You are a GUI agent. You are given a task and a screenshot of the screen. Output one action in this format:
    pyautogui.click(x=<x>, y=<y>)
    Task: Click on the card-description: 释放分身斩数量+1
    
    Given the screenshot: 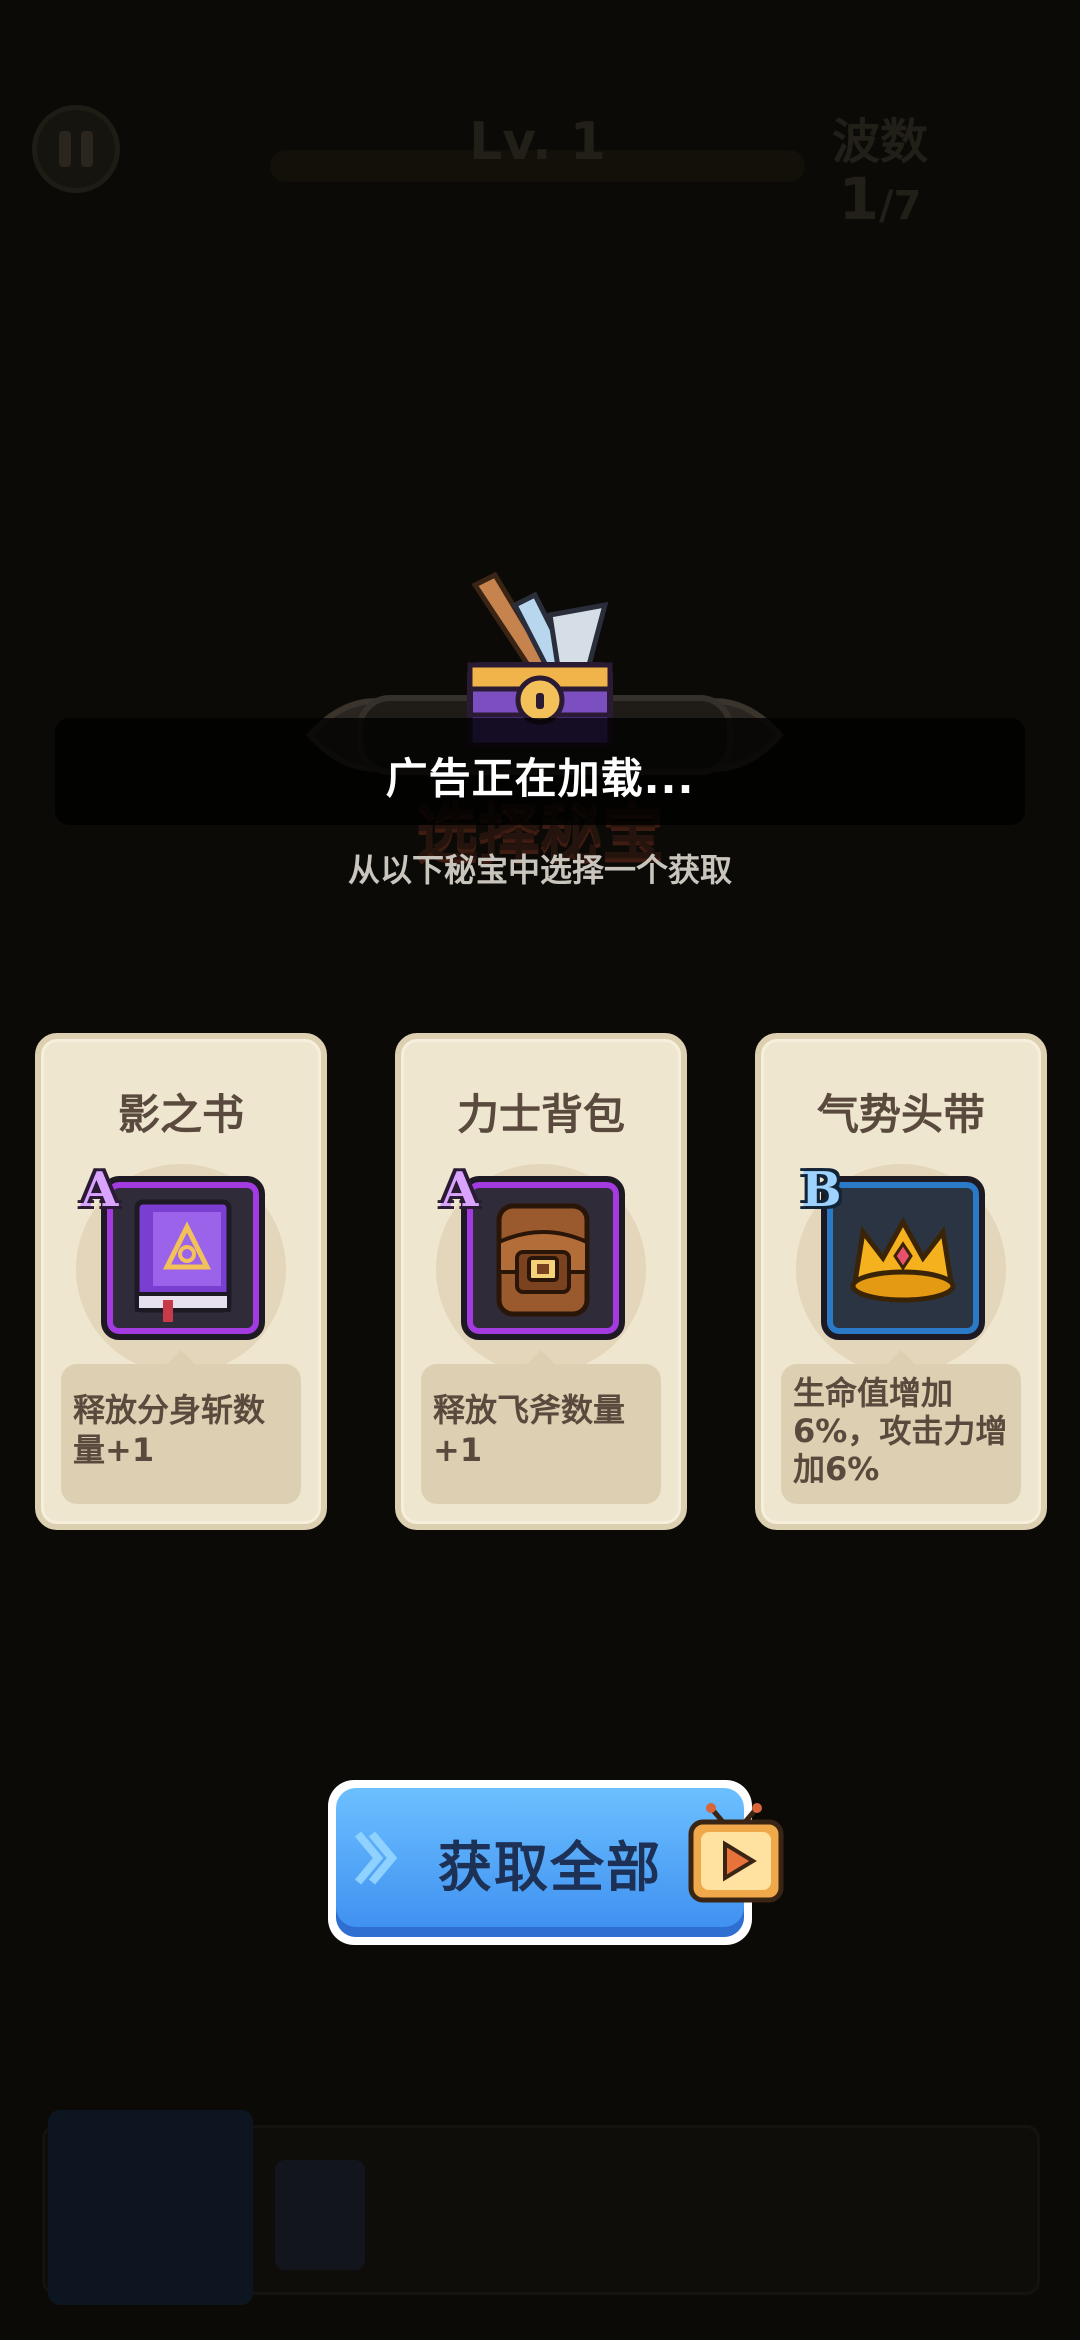 What is the action you would take?
    pyautogui.click(x=181, y=1427)
    